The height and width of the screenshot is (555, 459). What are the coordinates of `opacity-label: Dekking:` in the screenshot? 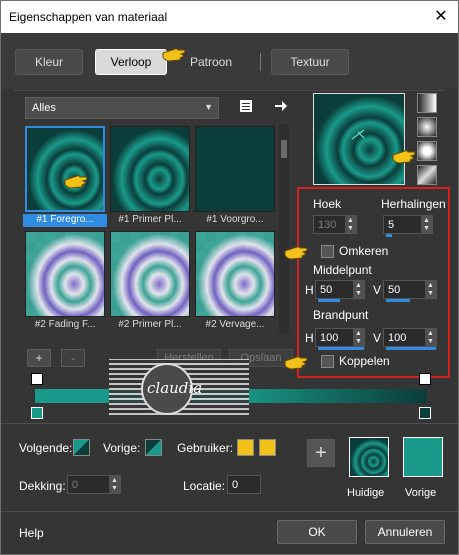 It's located at (42, 486).